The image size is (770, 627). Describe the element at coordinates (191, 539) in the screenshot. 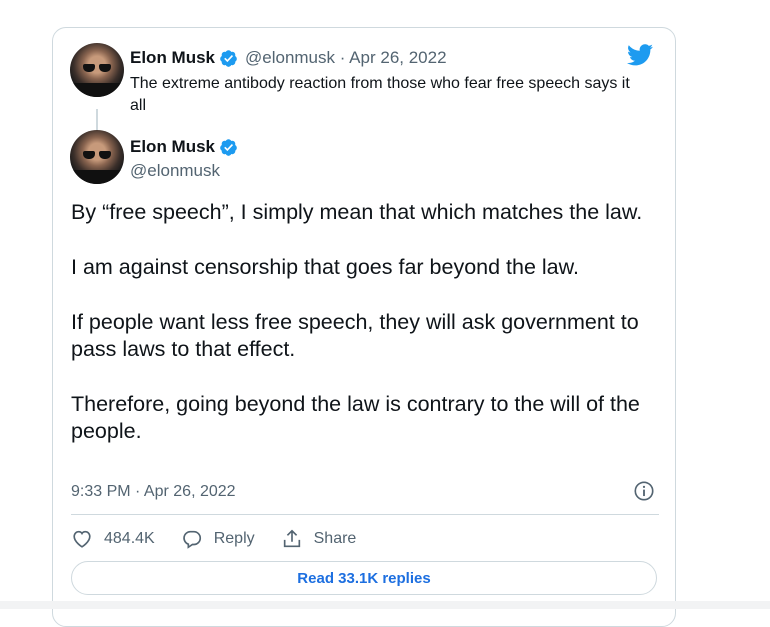

I see `speech-bubble-icon` at that location.